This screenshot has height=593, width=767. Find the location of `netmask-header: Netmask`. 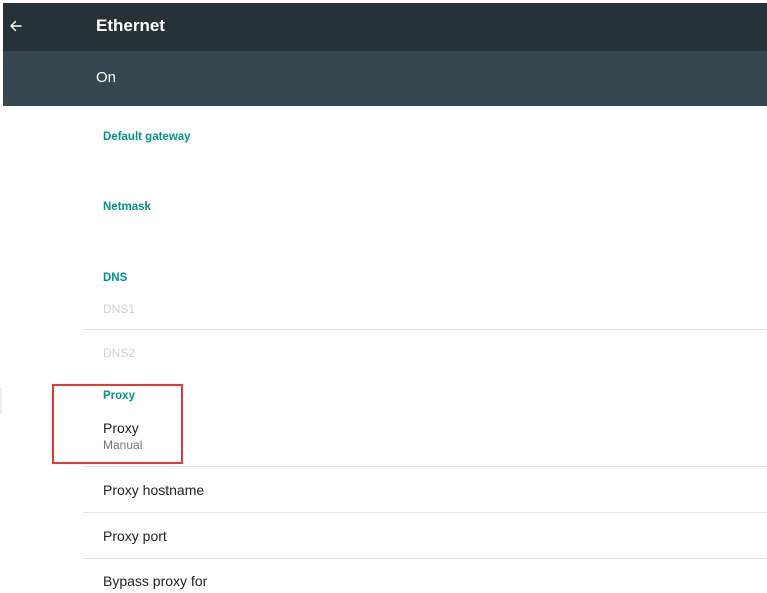

netmask-header: Netmask is located at coordinates (127, 207).